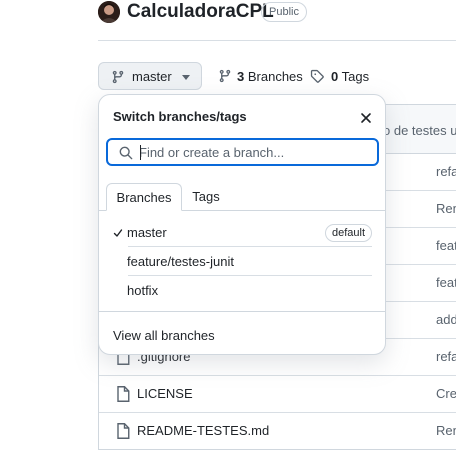 The image size is (456, 450). I want to click on footer-divider, so click(242, 311).